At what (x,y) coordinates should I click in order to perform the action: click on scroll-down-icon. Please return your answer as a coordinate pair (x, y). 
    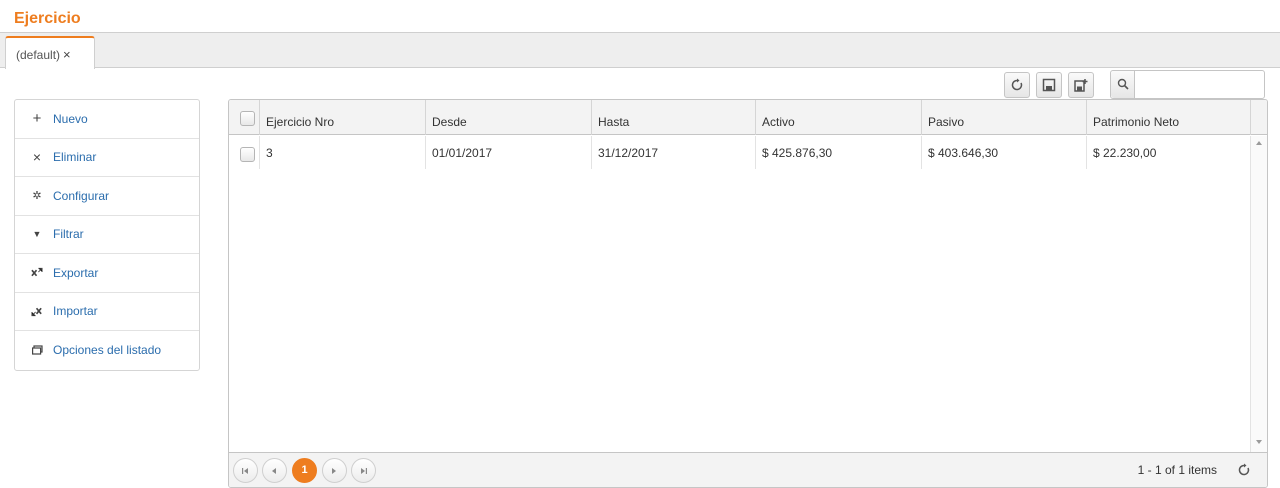
    Looking at the image, I should click on (1259, 442).